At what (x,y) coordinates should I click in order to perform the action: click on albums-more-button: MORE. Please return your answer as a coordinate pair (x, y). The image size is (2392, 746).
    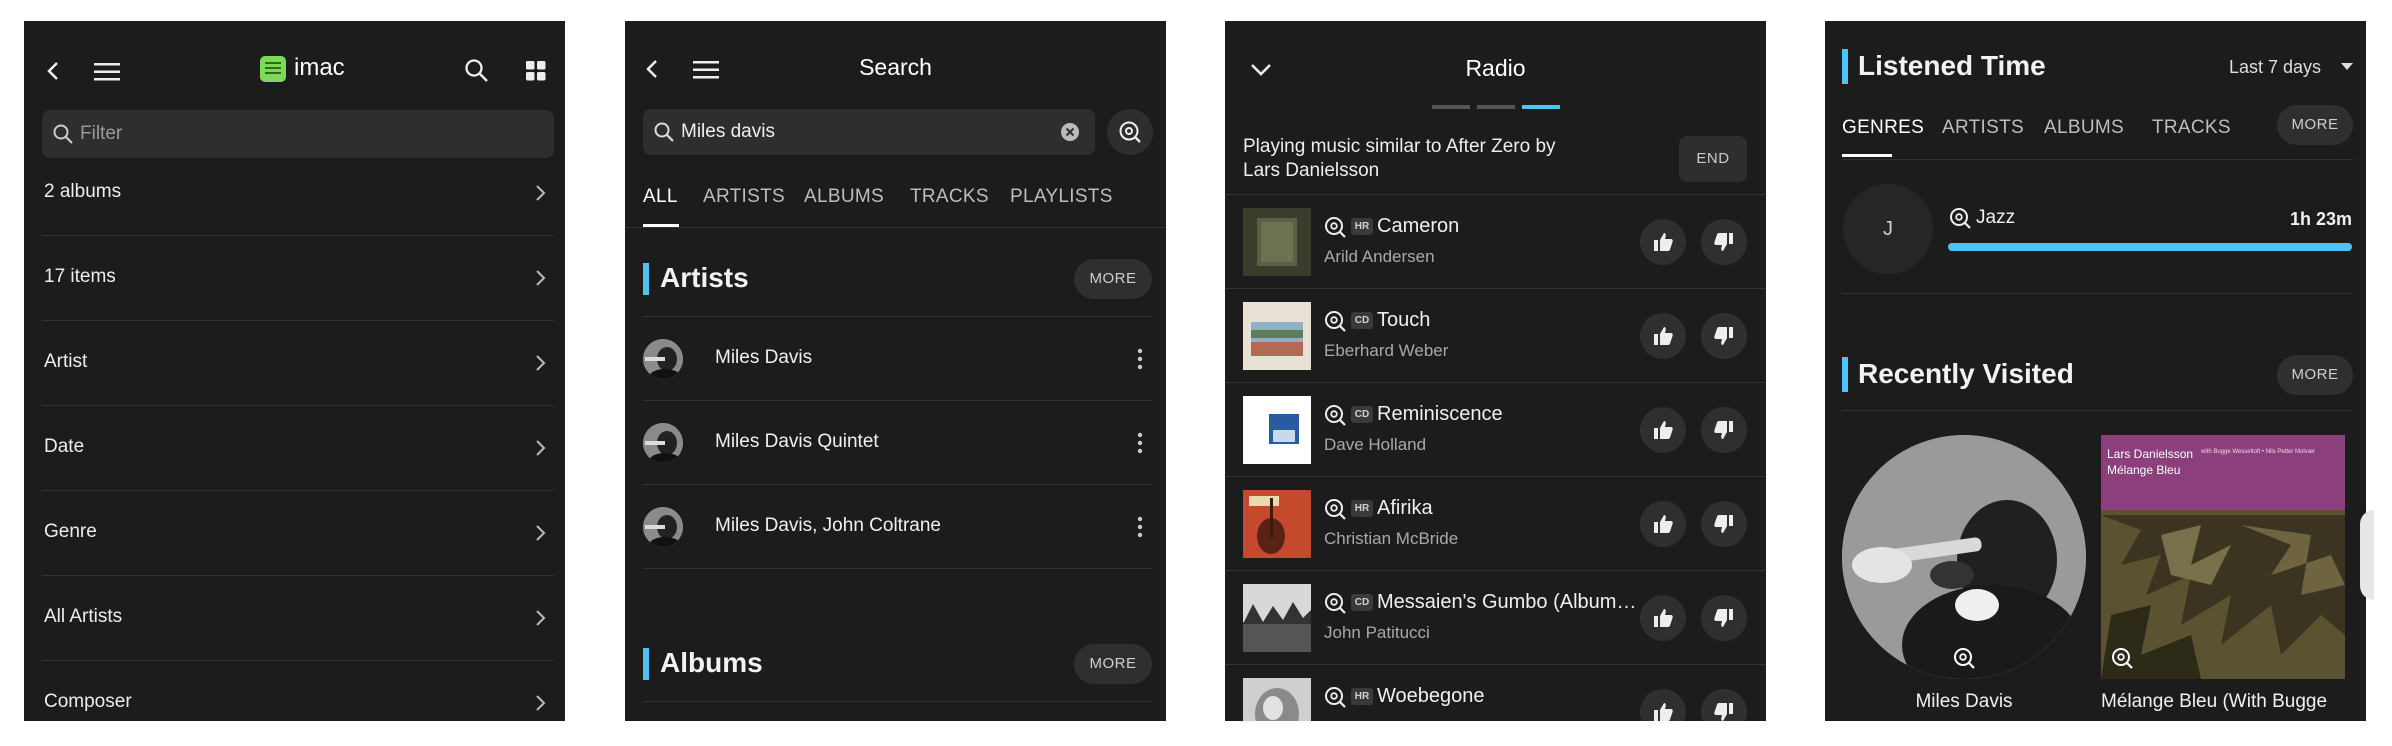
    Looking at the image, I should click on (1113, 664).